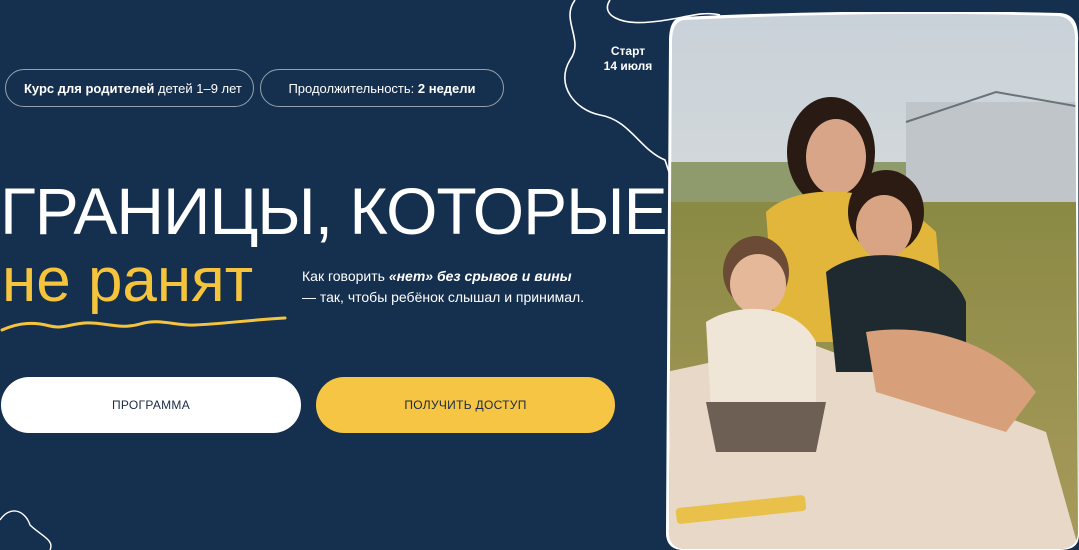 The image size is (1079, 550). Describe the element at coordinates (198, 88) in the screenshot. I see `course-tag-rest: детей 1–9 лет` at that location.